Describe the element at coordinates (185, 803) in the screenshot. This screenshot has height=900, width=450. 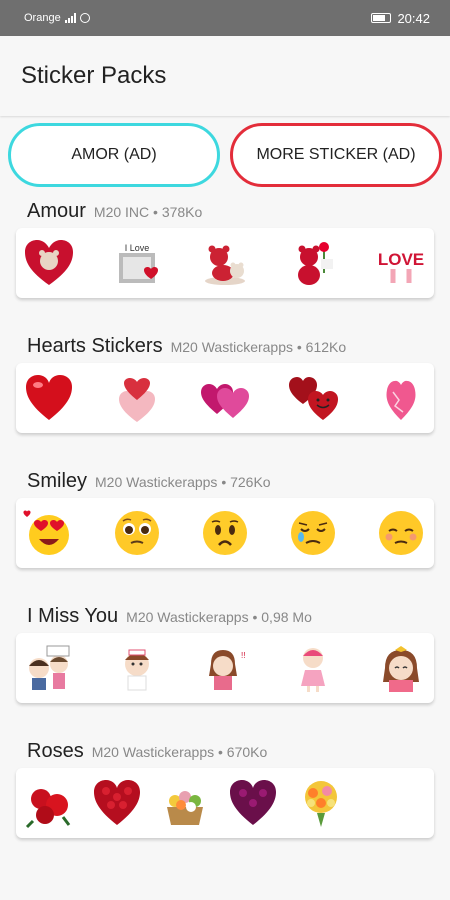
I see `flower-basket-sticker` at that location.